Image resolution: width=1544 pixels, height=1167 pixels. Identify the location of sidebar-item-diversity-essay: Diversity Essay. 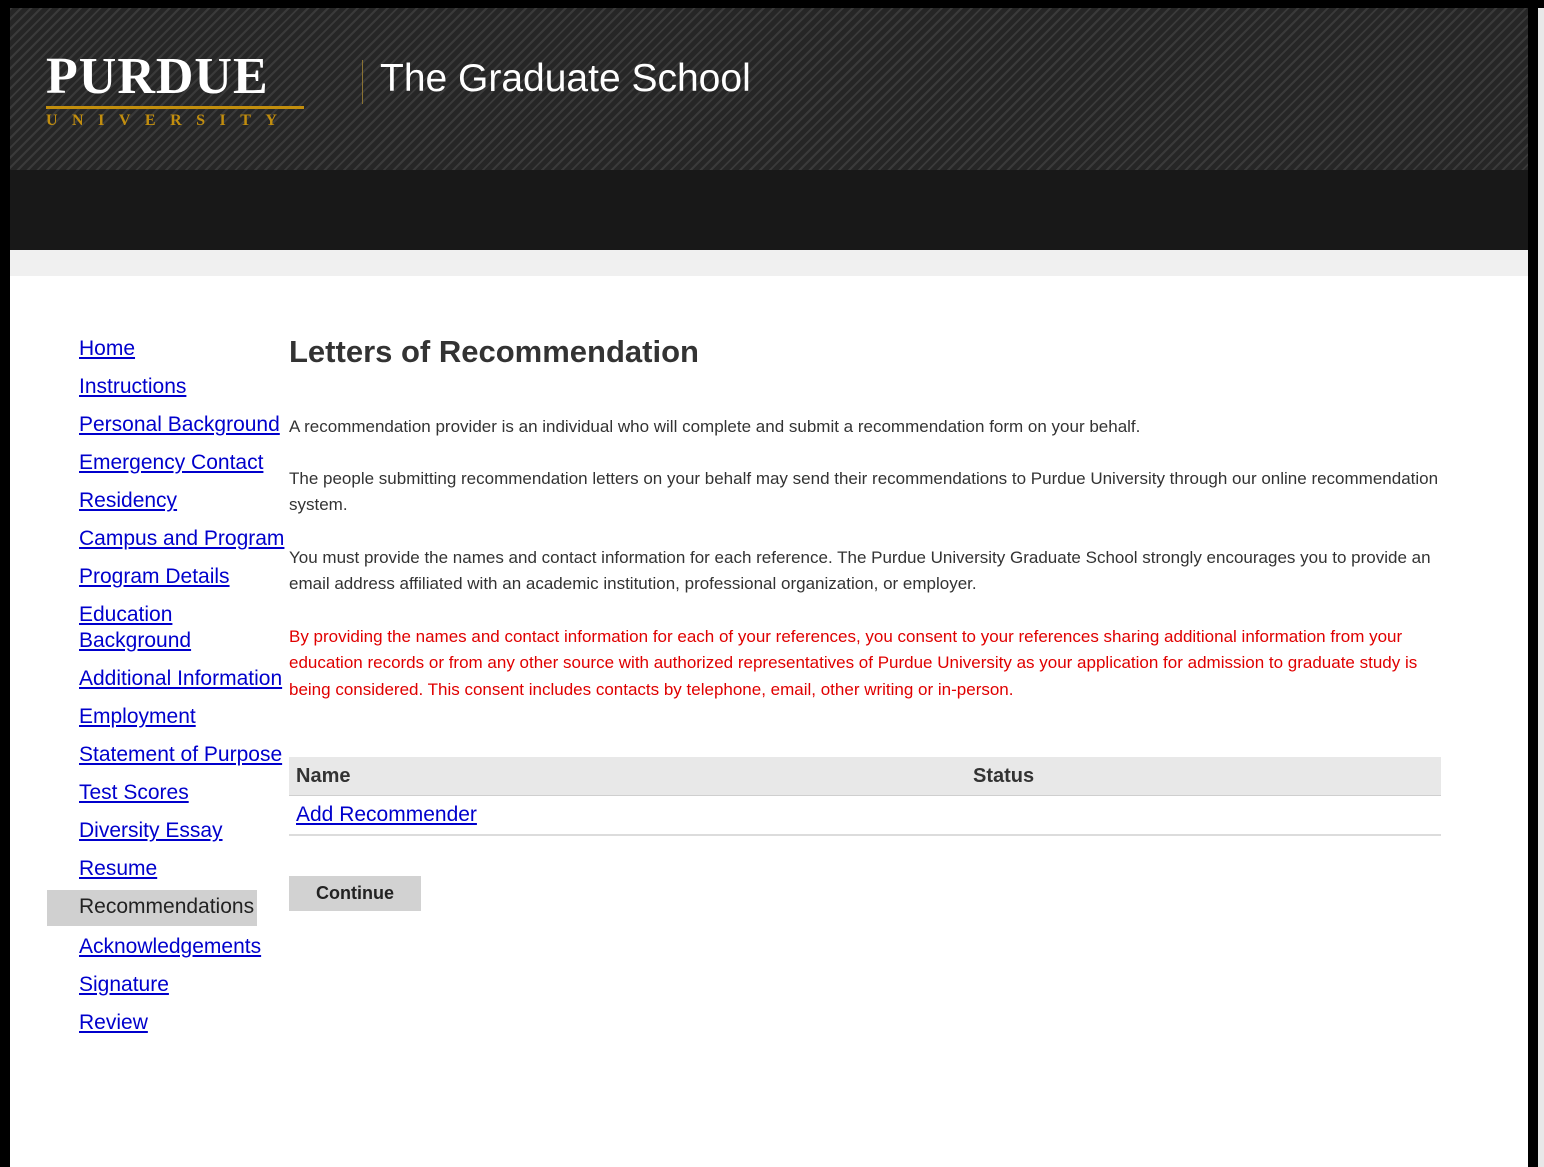
(167, 831).